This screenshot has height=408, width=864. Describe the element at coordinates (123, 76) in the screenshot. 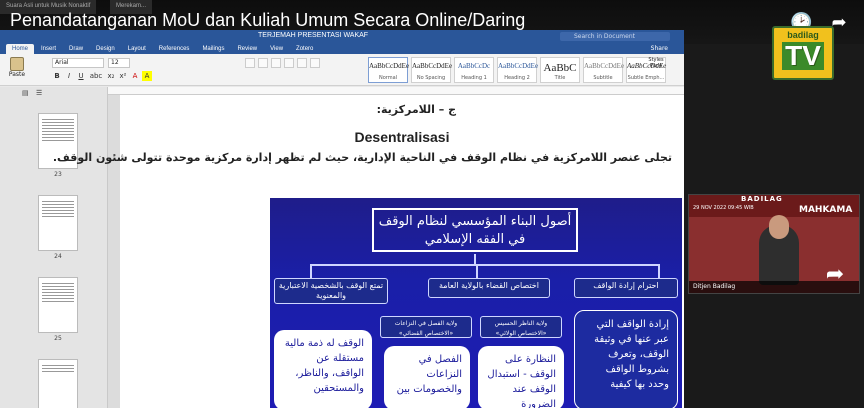

I see `superscript-button: x²` at that location.